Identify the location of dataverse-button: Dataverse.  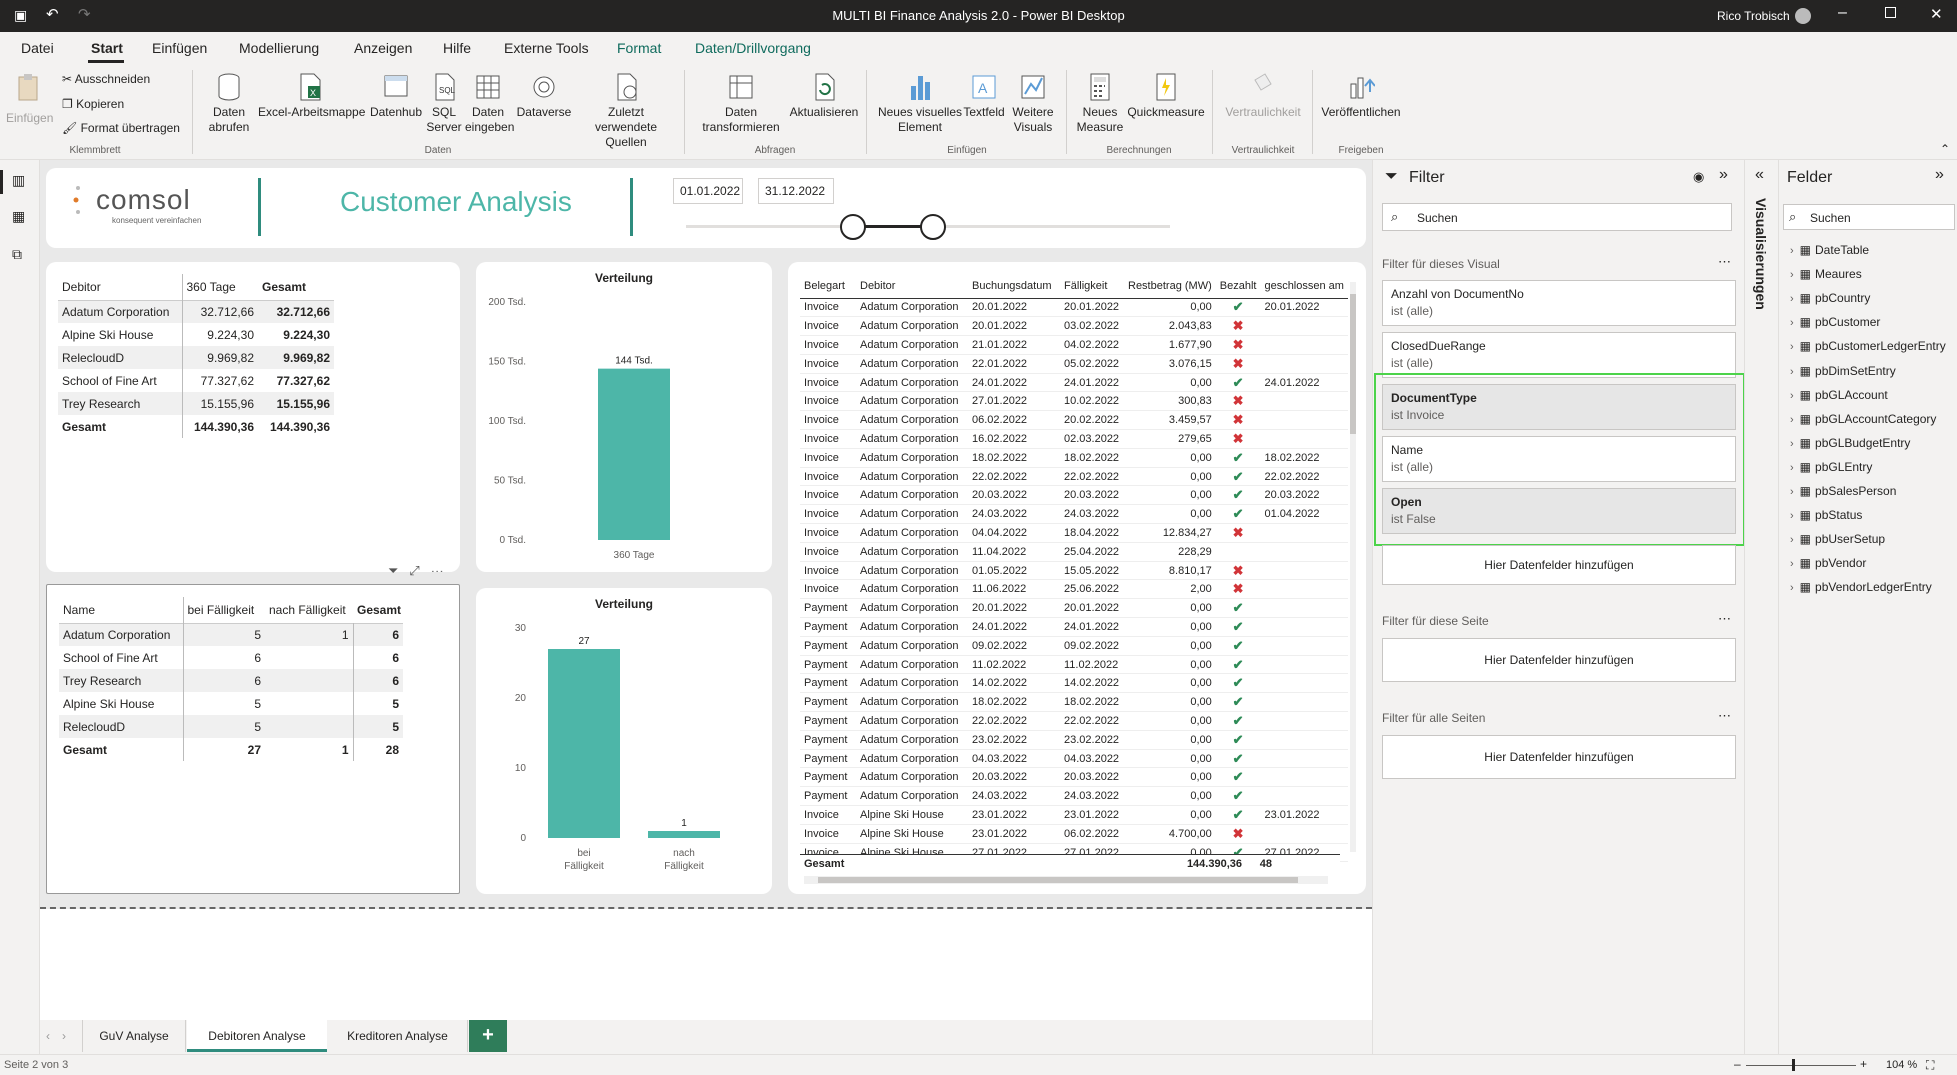
(544, 96).